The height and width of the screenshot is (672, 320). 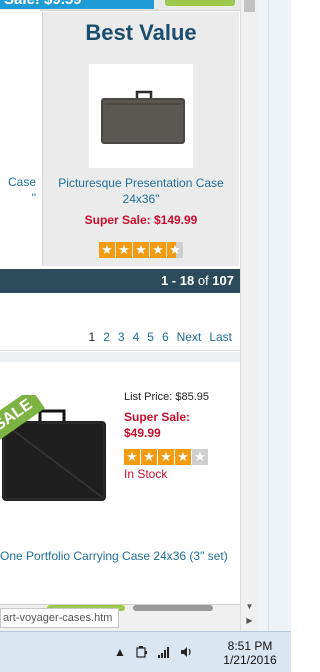 I want to click on last-page-link: Last, so click(x=220, y=337).